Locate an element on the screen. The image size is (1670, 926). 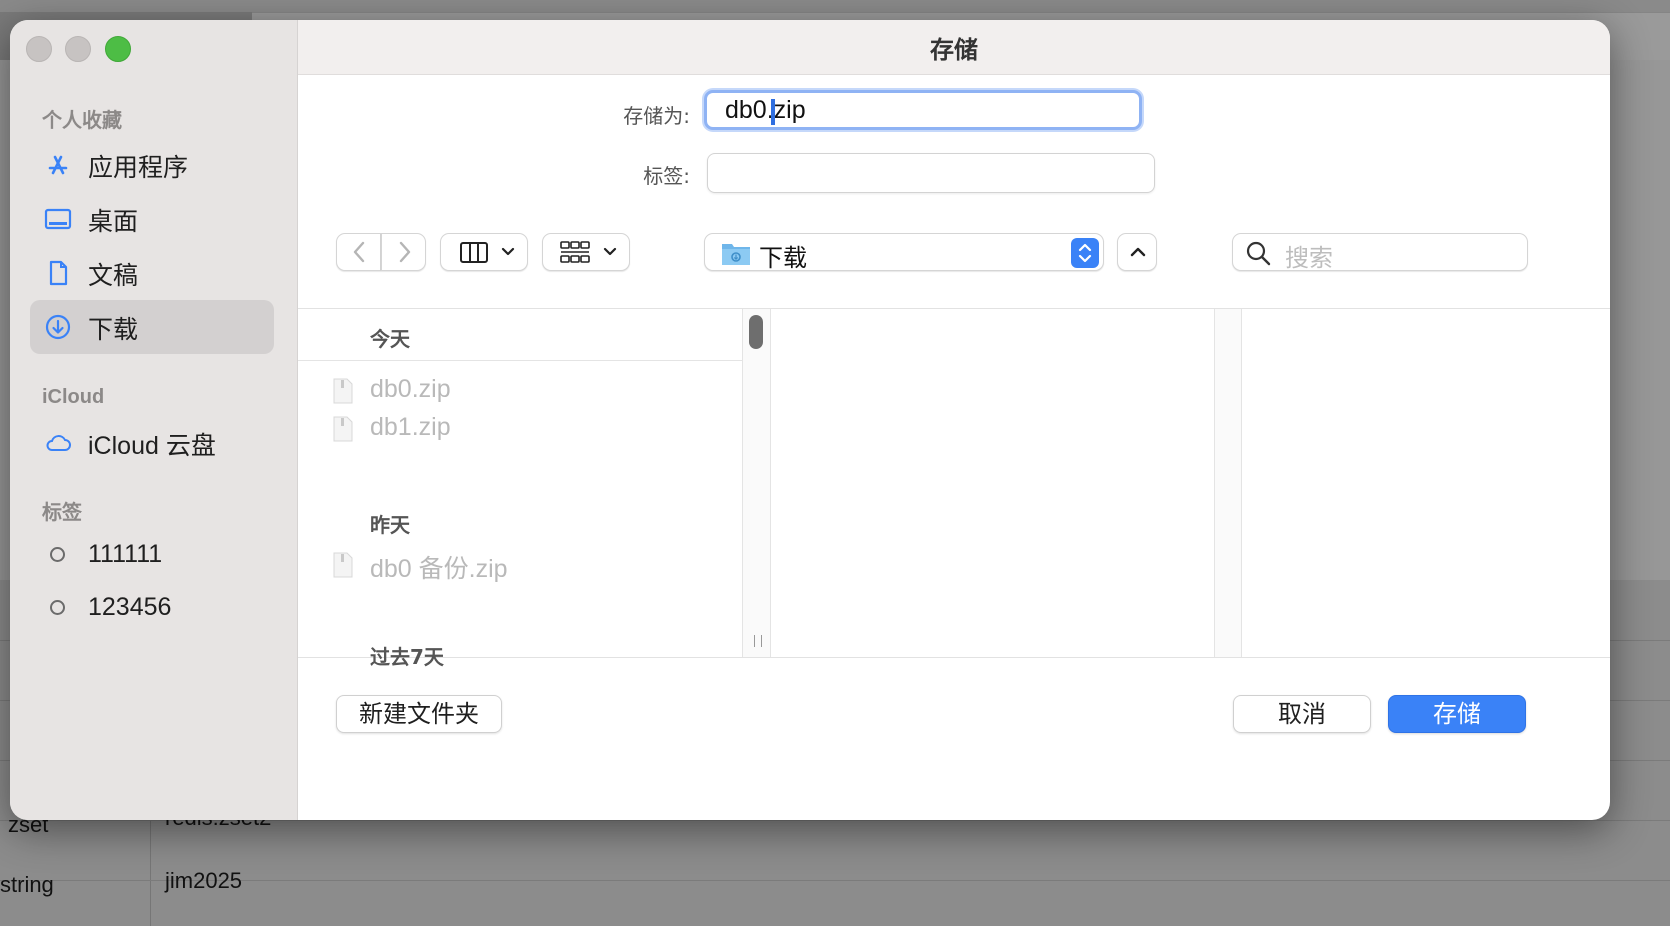
tags-header: 标签 is located at coordinates (62, 513).